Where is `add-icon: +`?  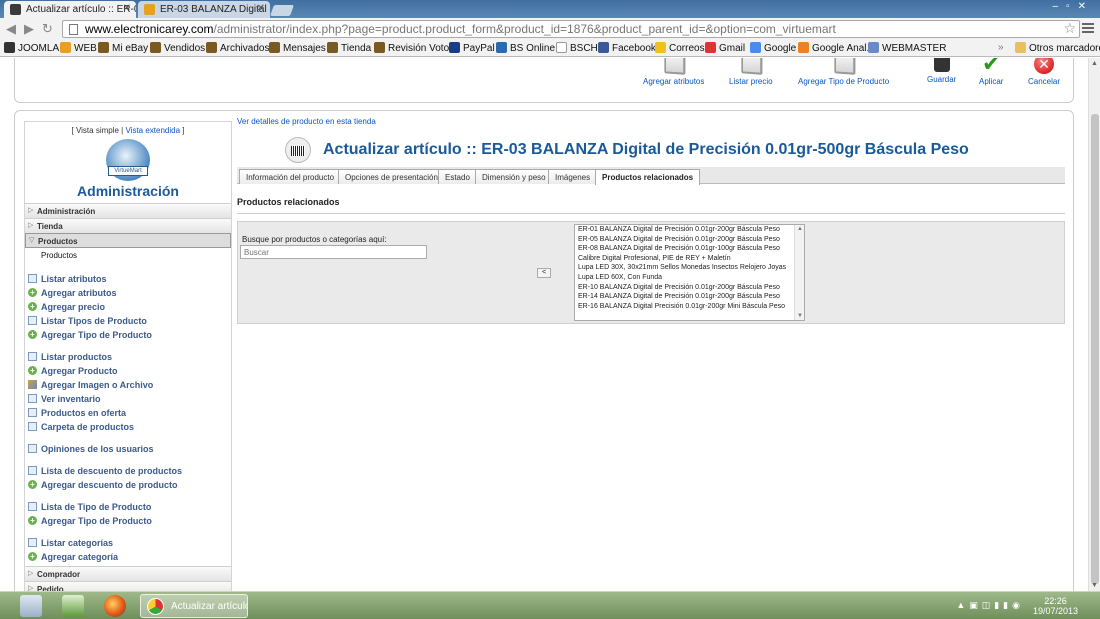 add-icon: + is located at coordinates (32, 292).